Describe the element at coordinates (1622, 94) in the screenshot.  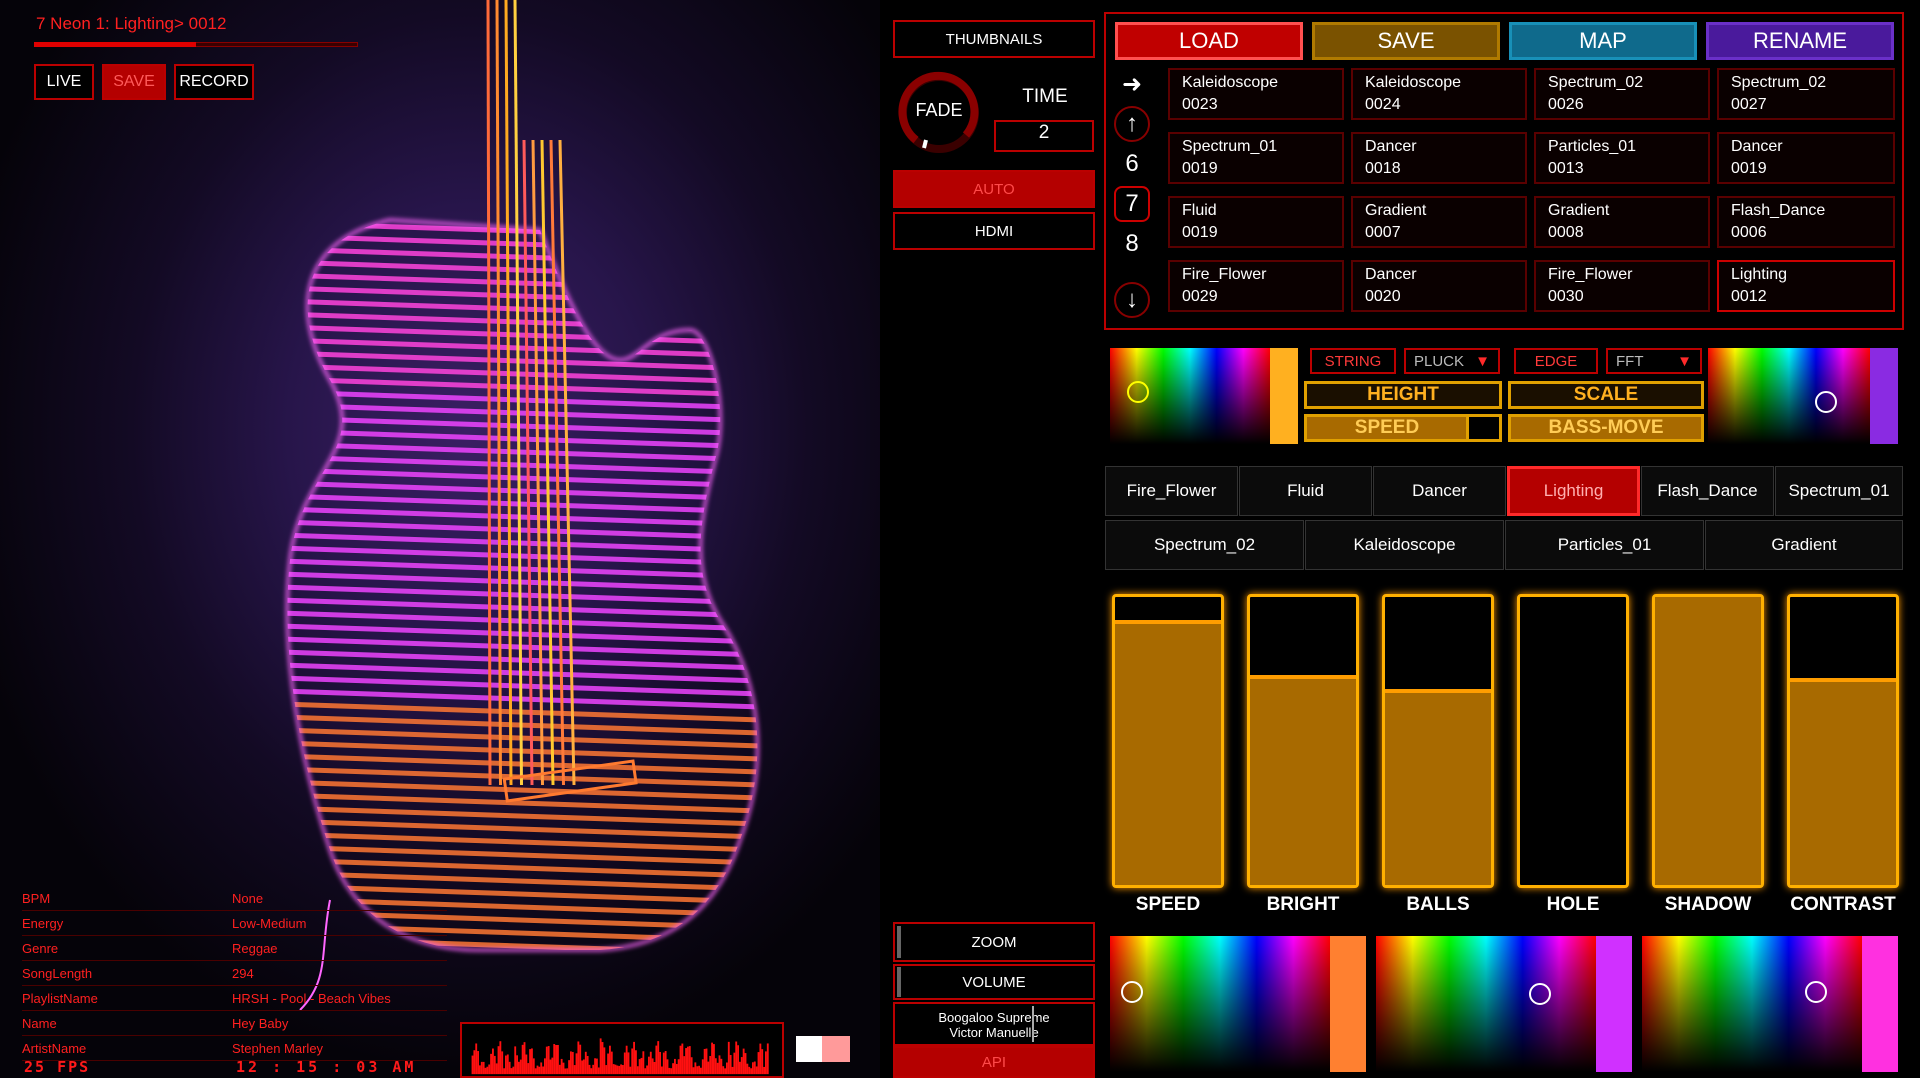
I see `preset-cell: Spectrum_02 0026` at that location.